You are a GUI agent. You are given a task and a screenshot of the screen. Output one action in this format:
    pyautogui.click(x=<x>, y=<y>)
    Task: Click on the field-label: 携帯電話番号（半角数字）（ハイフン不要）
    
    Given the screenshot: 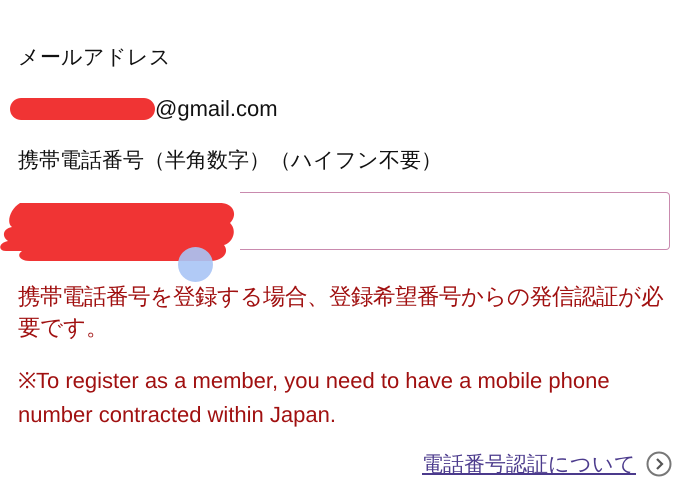 What is the action you would take?
    pyautogui.click(x=230, y=160)
    